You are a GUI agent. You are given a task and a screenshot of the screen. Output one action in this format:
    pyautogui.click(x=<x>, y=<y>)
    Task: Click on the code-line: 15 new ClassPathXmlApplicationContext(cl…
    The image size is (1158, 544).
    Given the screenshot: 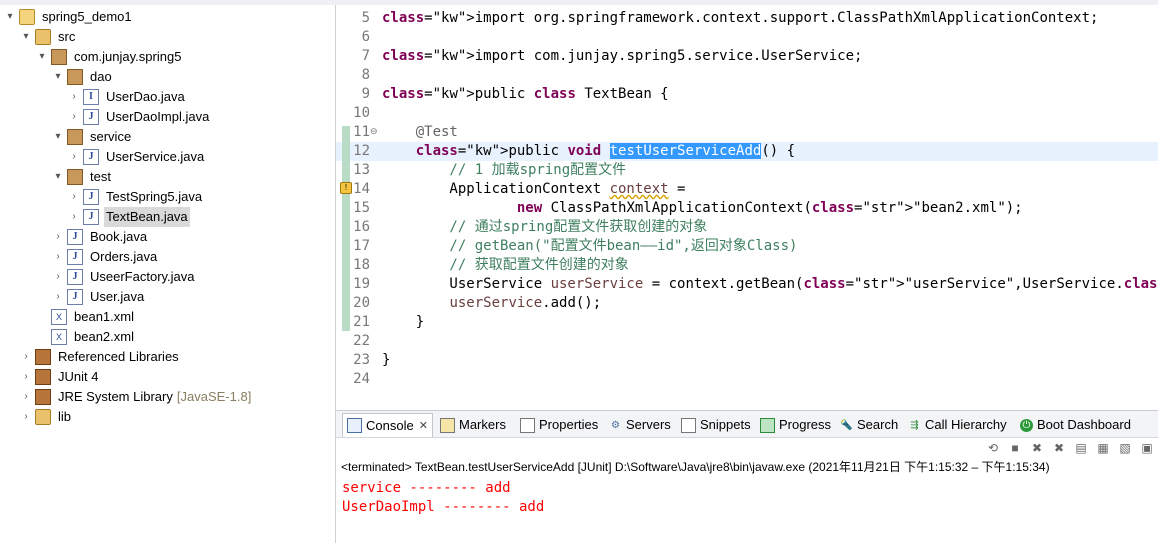 What is the action you would take?
    pyautogui.click(x=747, y=208)
    